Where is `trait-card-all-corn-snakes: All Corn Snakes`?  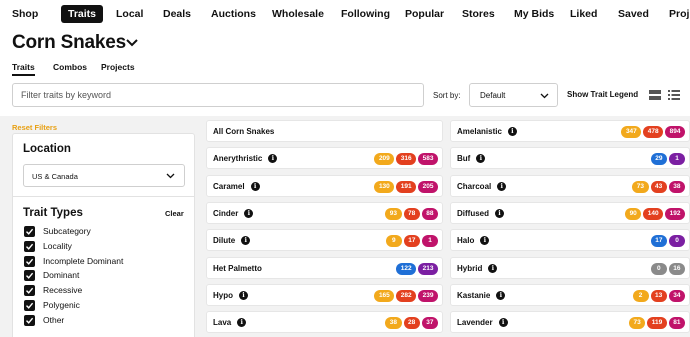 trait-card-all-corn-snakes: All Corn Snakes is located at coordinates (324, 131).